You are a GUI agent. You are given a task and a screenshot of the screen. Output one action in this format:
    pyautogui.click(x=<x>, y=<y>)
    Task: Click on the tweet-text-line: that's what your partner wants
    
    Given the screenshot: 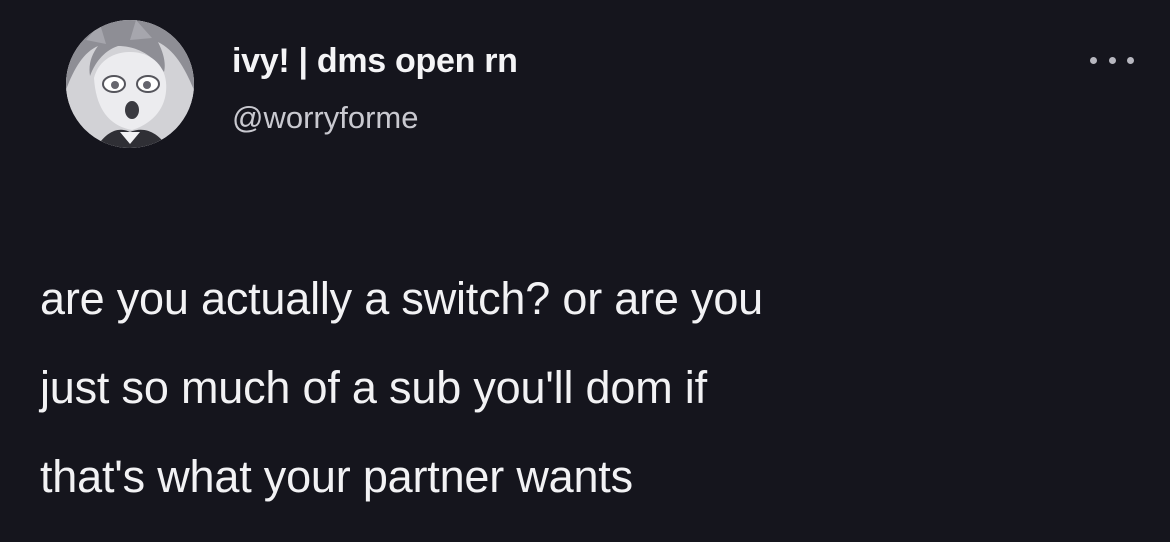 What is the action you would take?
    pyautogui.click(x=336, y=476)
    